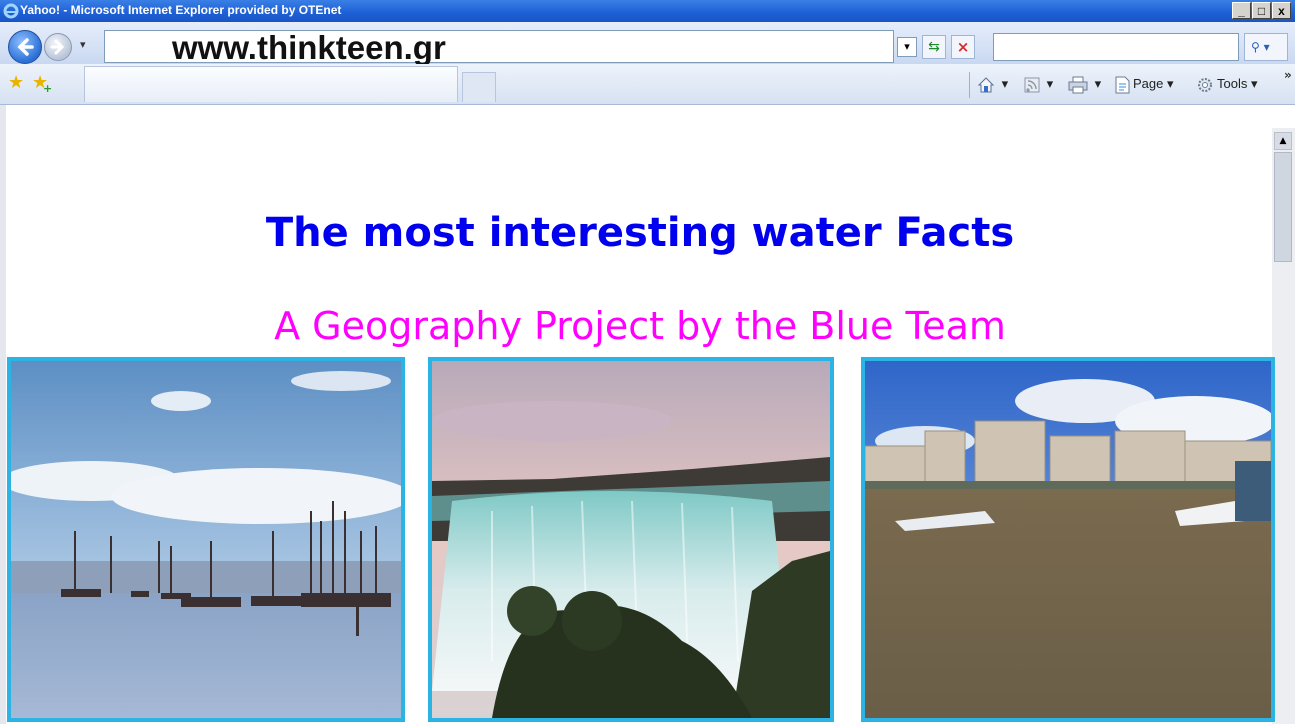 This screenshot has width=1295, height=724. What do you see at coordinates (907, 47) in the screenshot?
I see `address-dropdown-icon: ▾` at bounding box center [907, 47].